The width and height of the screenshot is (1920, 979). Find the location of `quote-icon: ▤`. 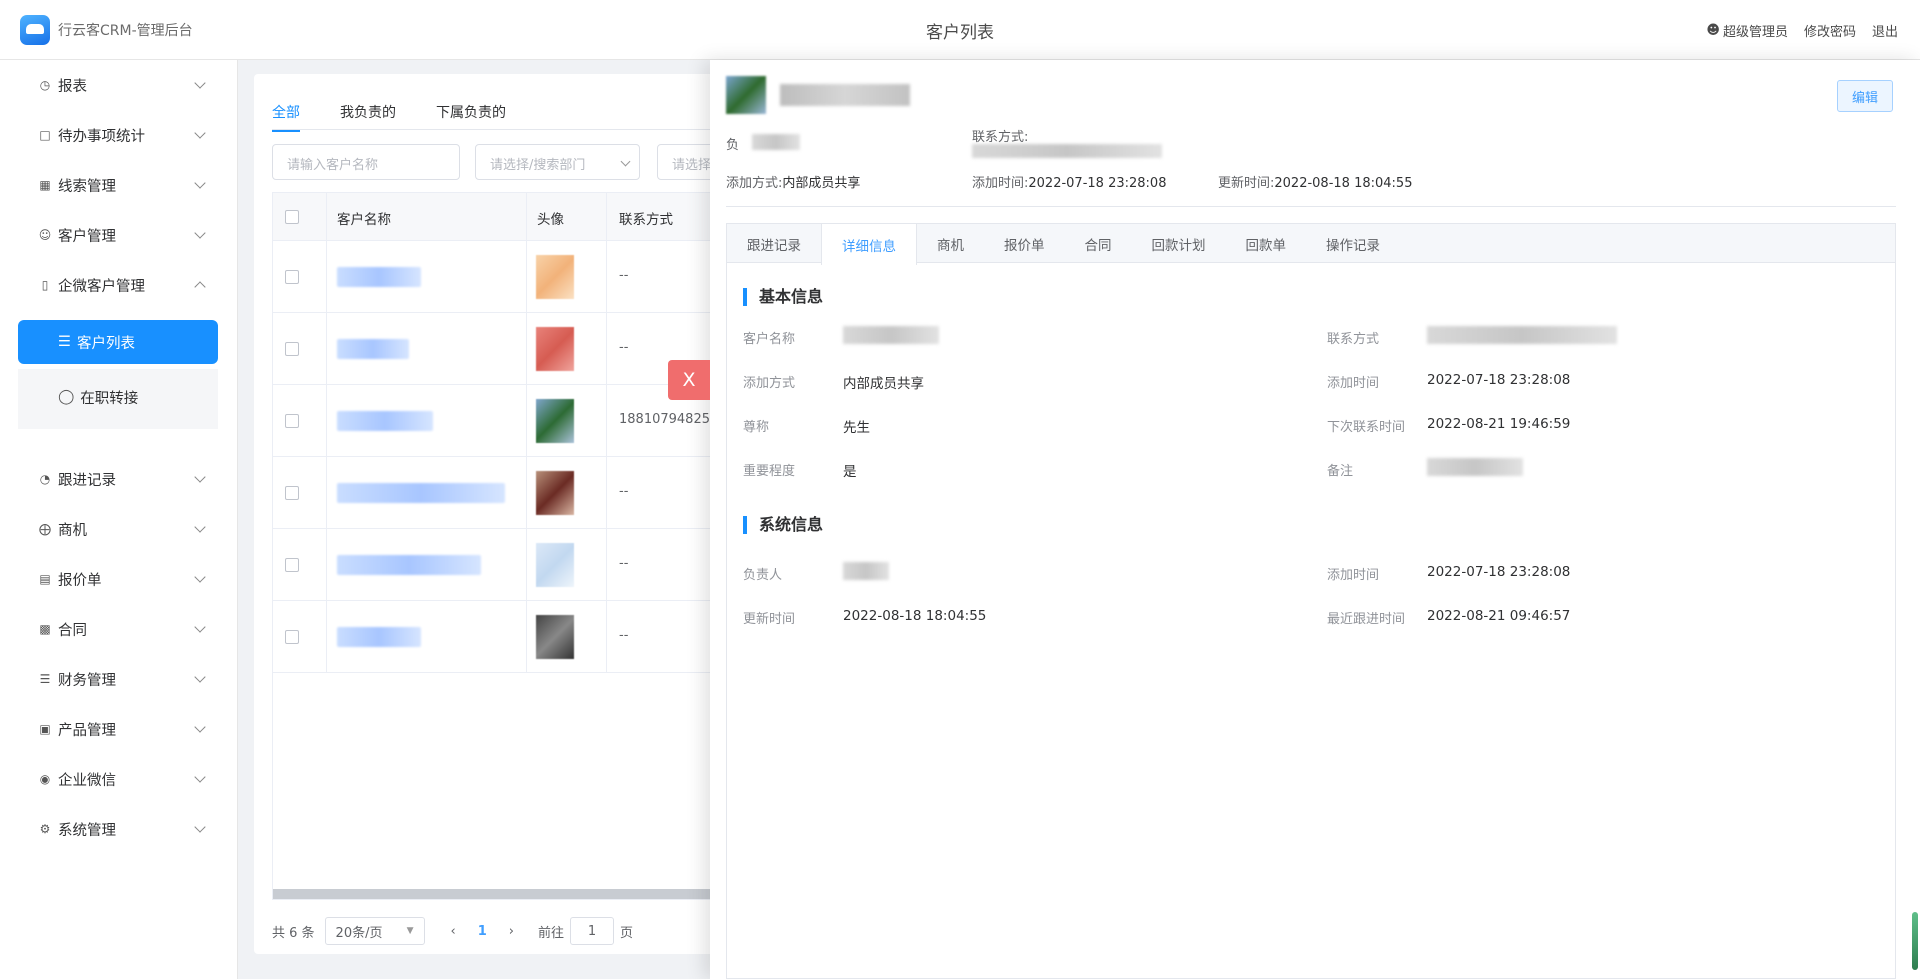

quote-icon: ▤ is located at coordinates (45, 579).